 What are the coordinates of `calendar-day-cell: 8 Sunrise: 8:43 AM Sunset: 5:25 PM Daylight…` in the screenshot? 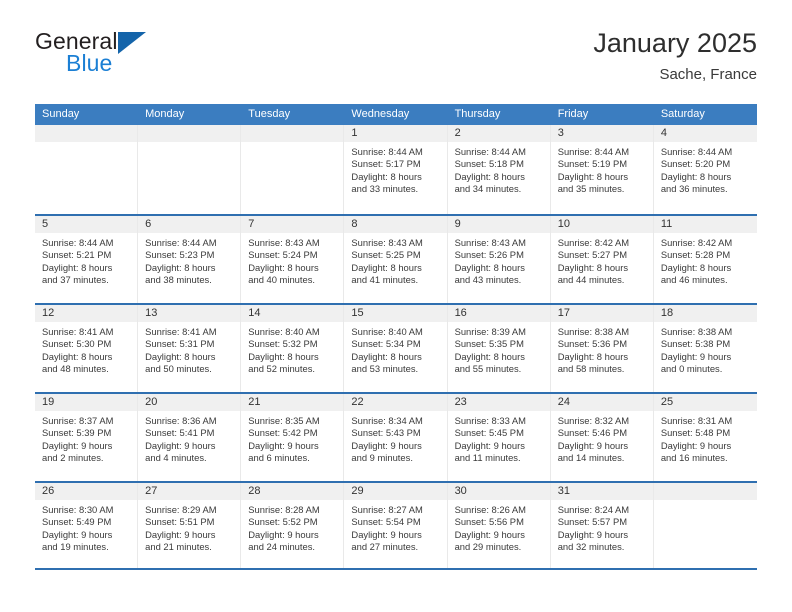 It's located at (396, 259).